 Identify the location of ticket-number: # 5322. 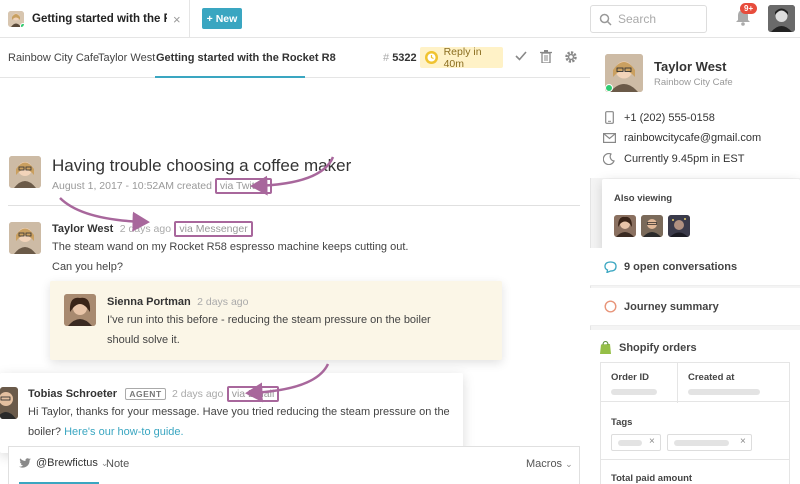
(400, 58).